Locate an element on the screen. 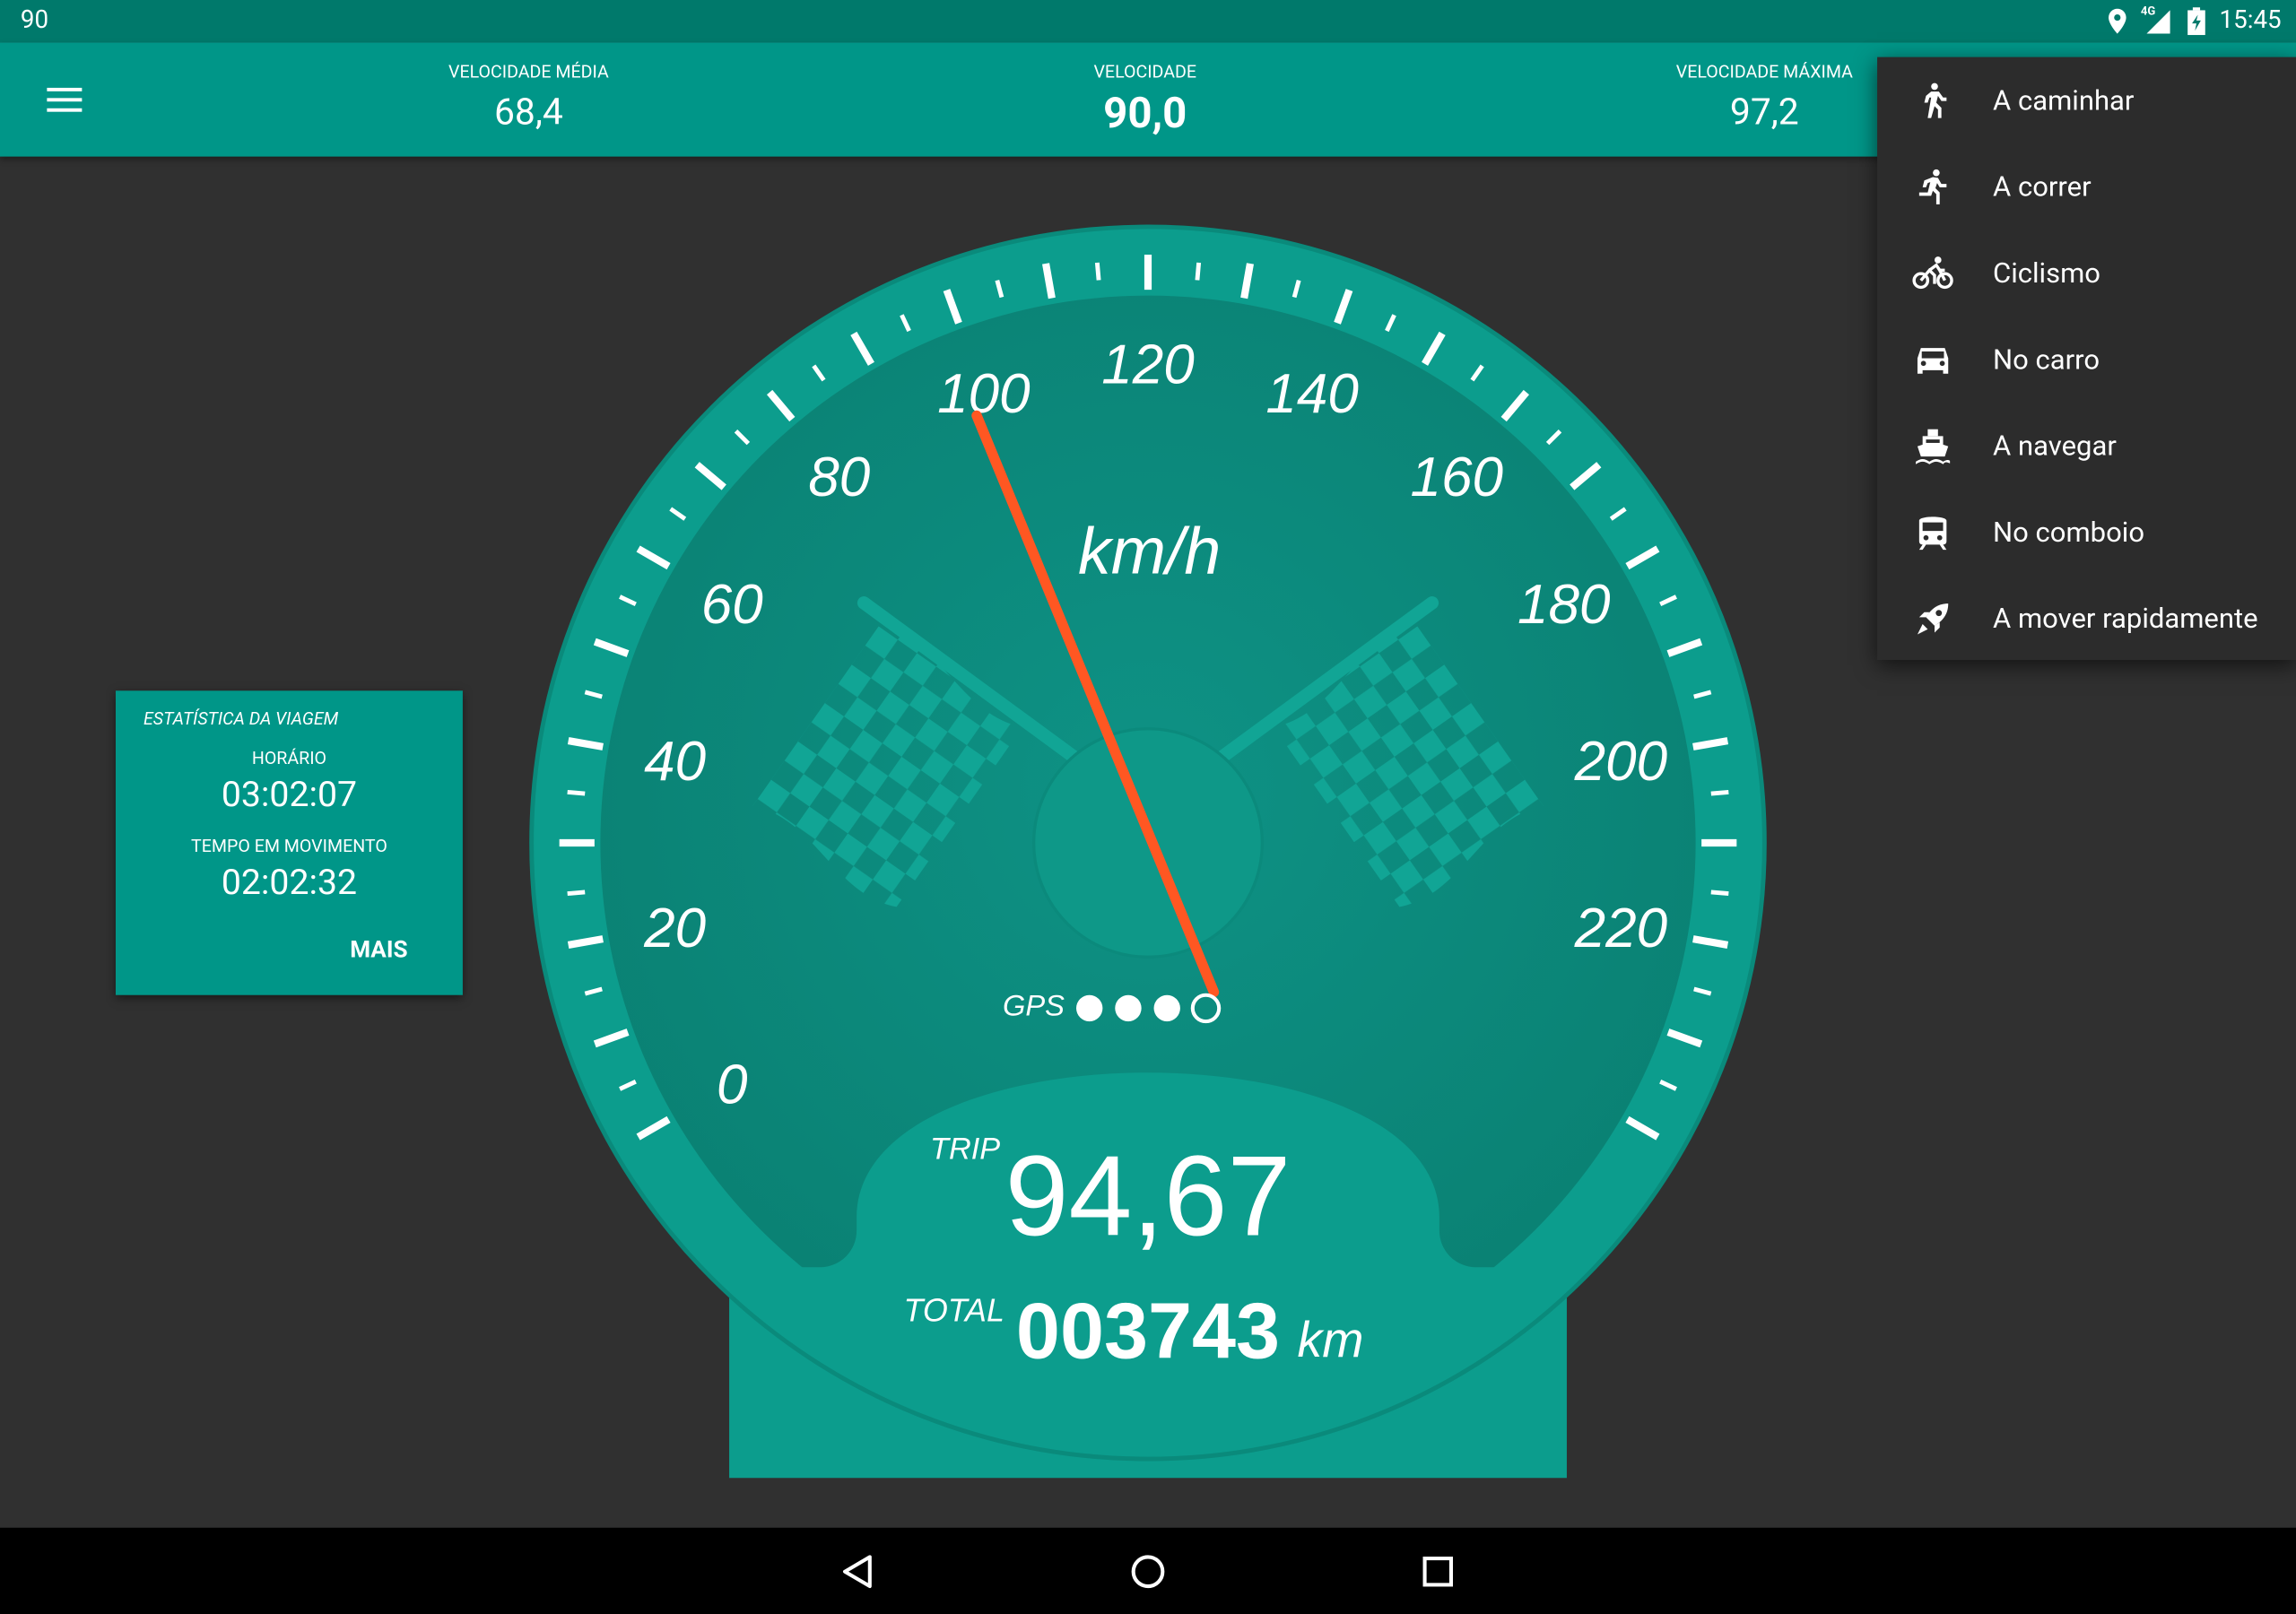 This screenshot has height=1614, width=2296. bike-icon is located at coordinates (1932, 273).